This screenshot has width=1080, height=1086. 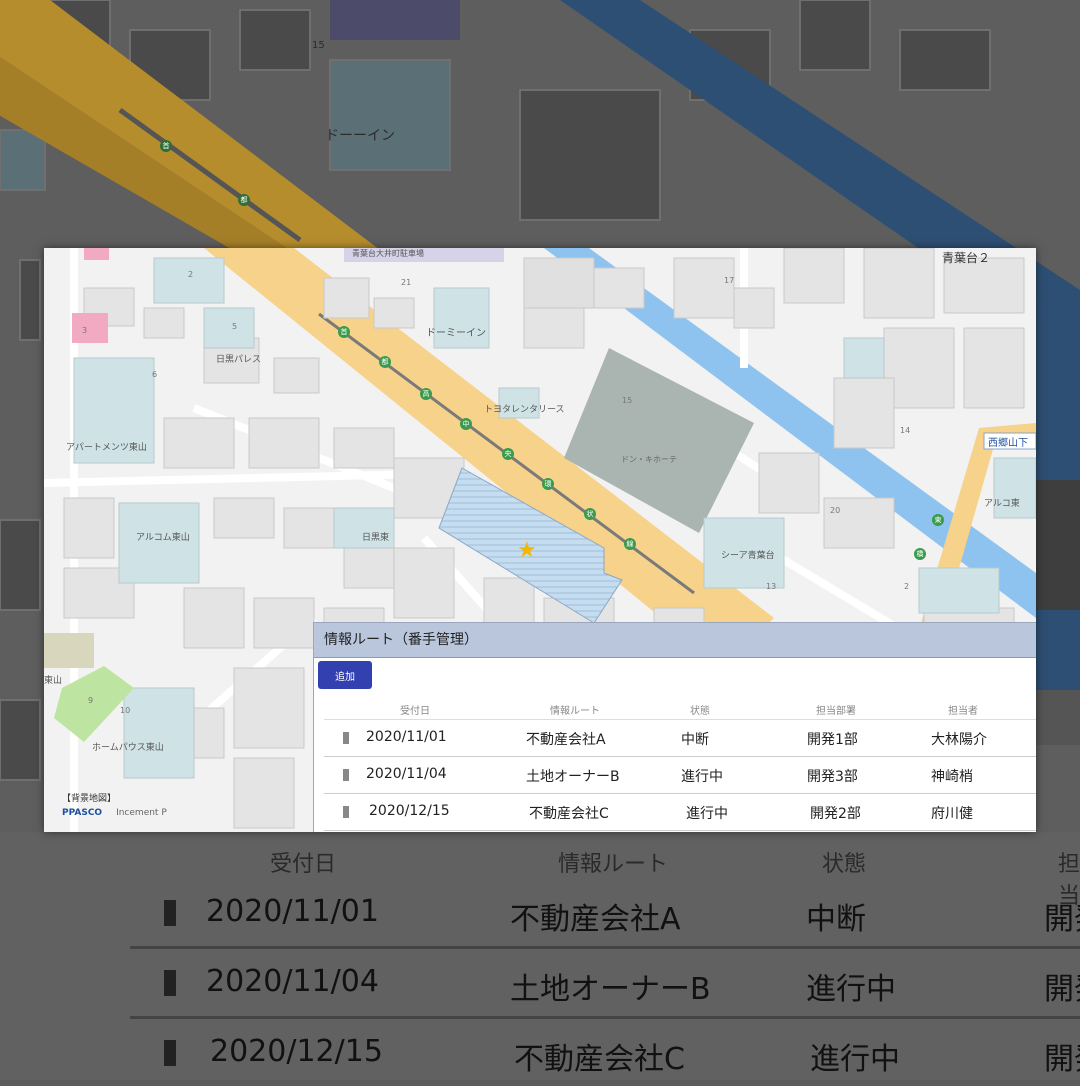 I want to click on cell-date: 2020/11/01, so click(x=406, y=737).